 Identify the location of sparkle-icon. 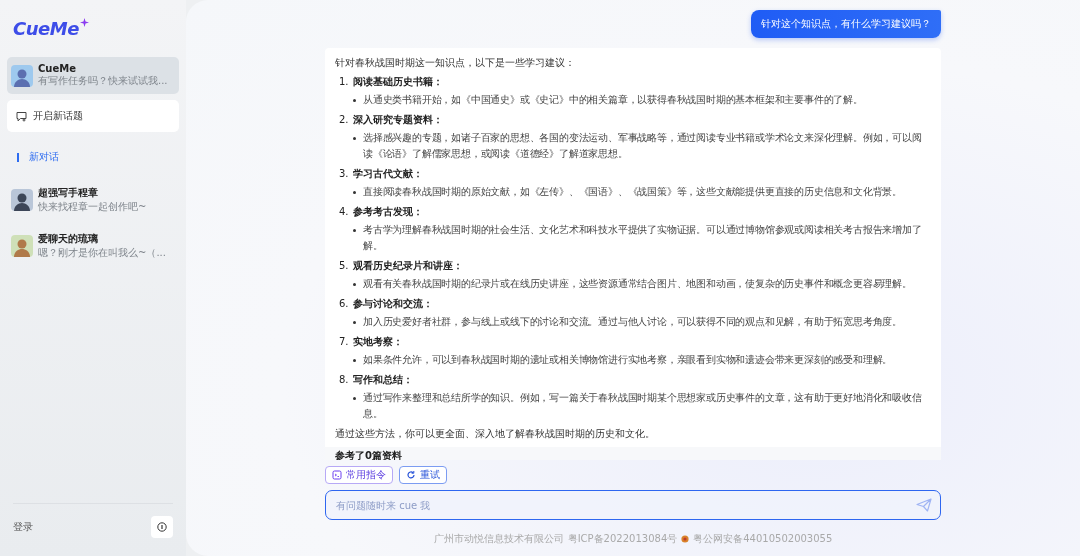
(84, 22).